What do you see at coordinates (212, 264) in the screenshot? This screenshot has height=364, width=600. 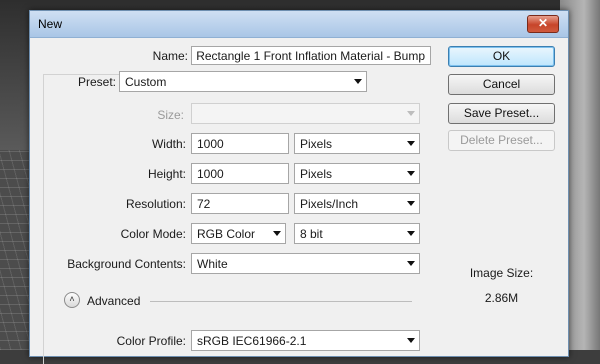 I see `background-contents-value: White` at bounding box center [212, 264].